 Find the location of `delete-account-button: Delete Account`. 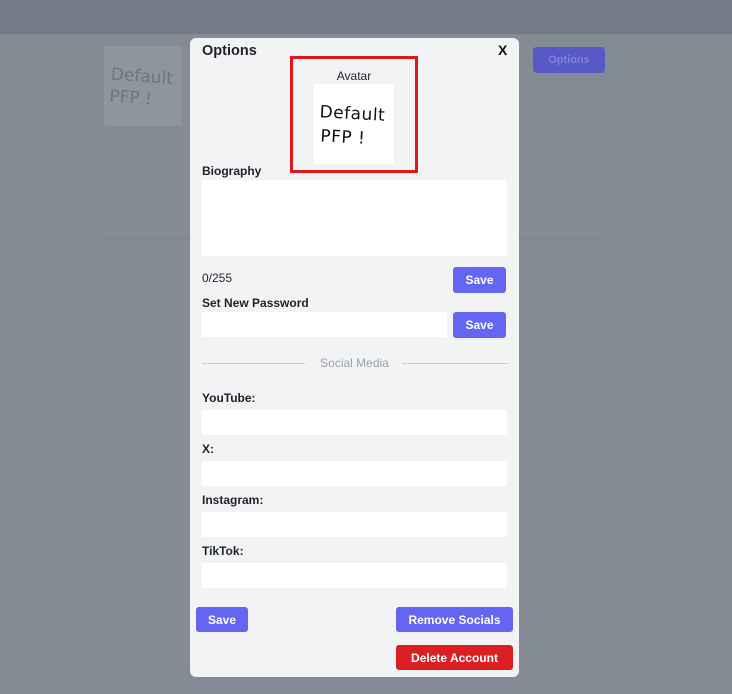

delete-account-button: Delete Account is located at coordinates (454, 657).